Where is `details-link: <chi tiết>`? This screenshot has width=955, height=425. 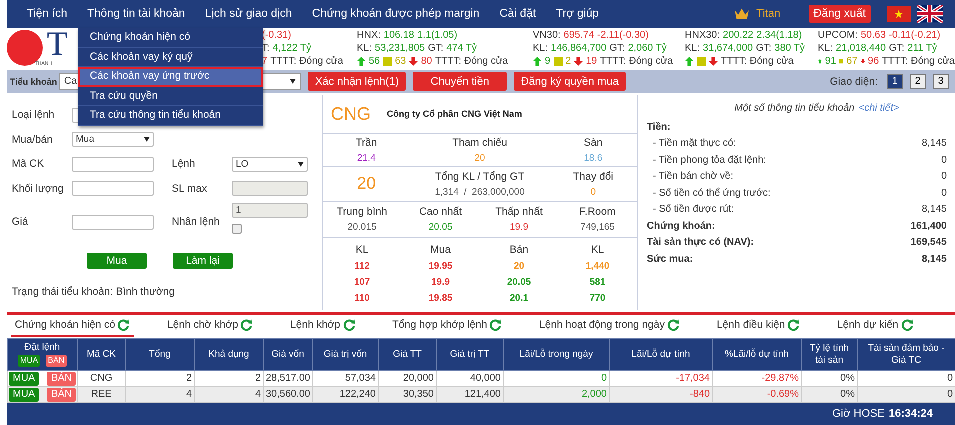
details-link: <chi tiết> is located at coordinates (879, 108).